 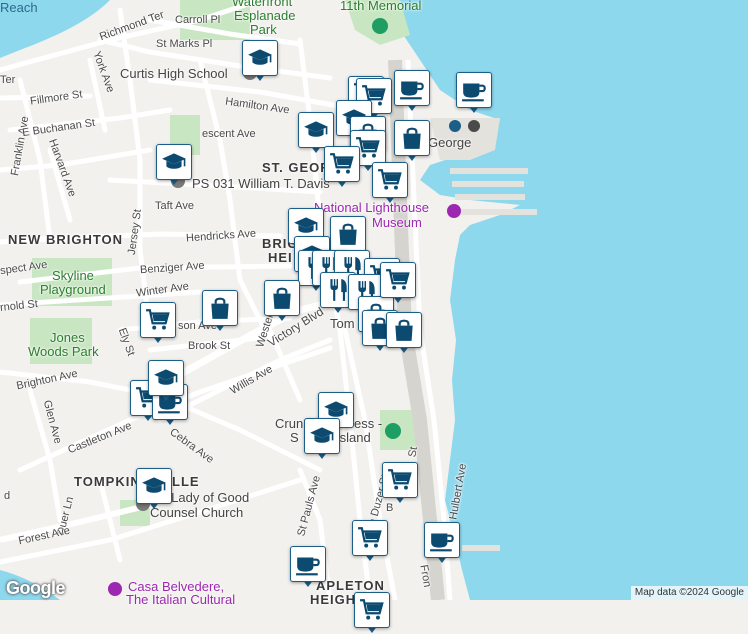 What do you see at coordinates (261, 183) in the screenshot?
I see `poi-label: PS 031 William T. Davis` at bounding box center [261, 183].